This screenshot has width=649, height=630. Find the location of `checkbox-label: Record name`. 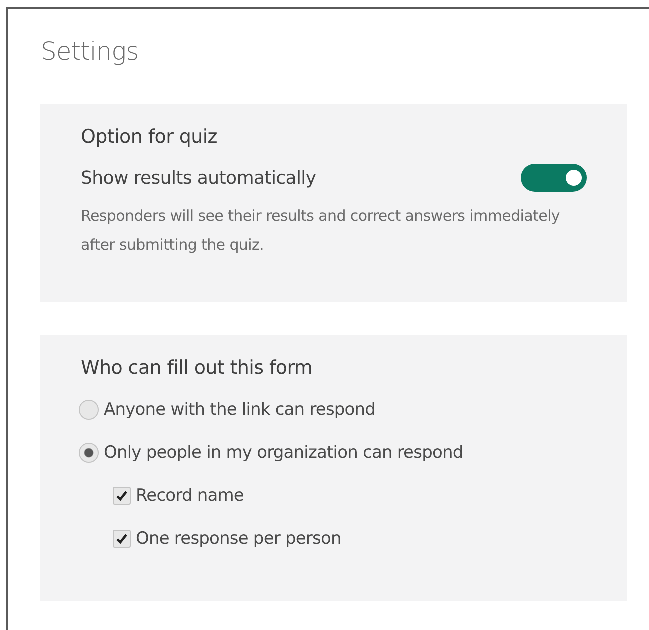

checkbox-label: Record name is located at coordinates (190, 496).